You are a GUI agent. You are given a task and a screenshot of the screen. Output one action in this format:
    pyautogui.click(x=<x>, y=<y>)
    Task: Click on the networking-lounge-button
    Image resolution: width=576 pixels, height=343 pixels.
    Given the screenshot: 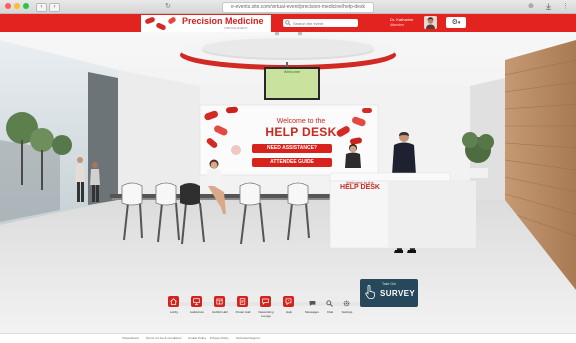 What is the action you would take?
    pyautogui.click(x=265, y=301)
    